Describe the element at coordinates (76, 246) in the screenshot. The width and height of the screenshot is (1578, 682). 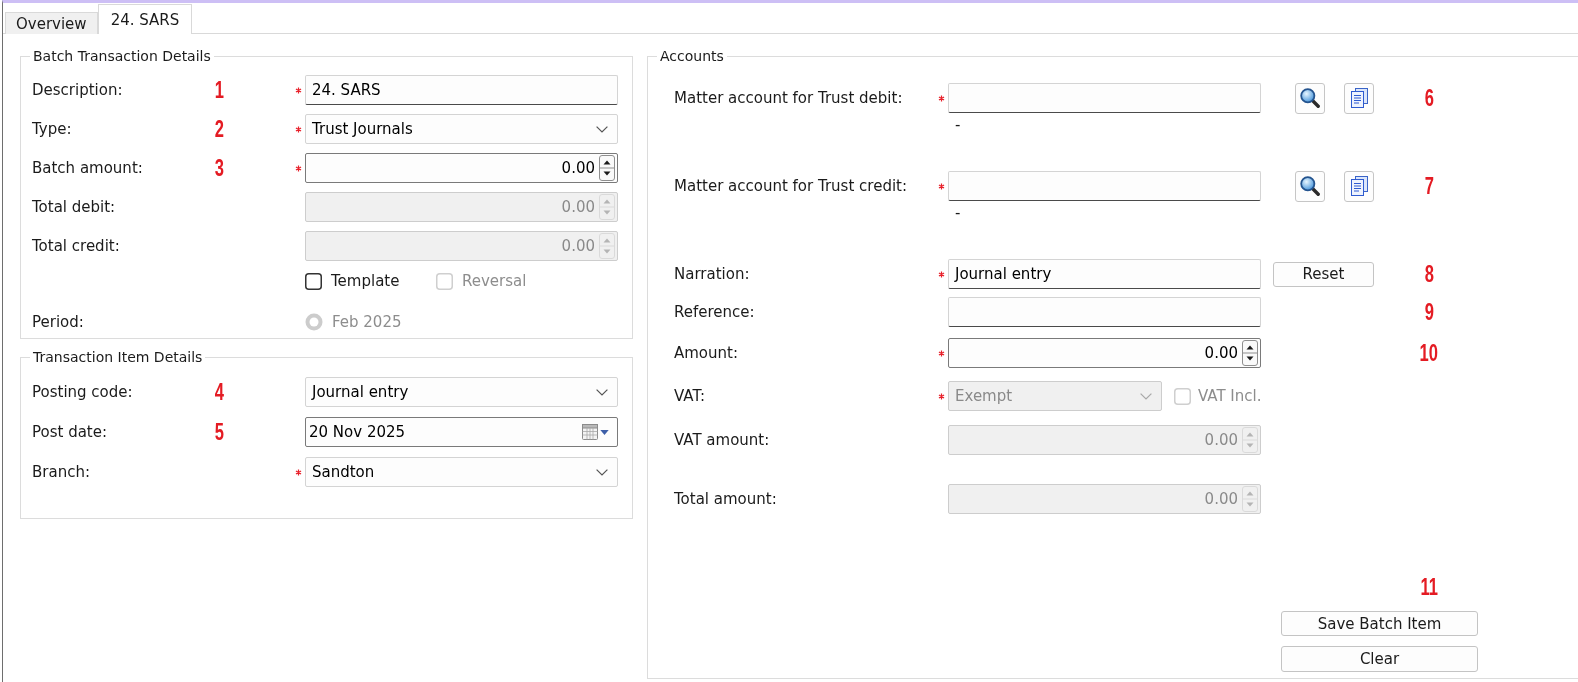
I see `field-label: Total credit:` at that location.